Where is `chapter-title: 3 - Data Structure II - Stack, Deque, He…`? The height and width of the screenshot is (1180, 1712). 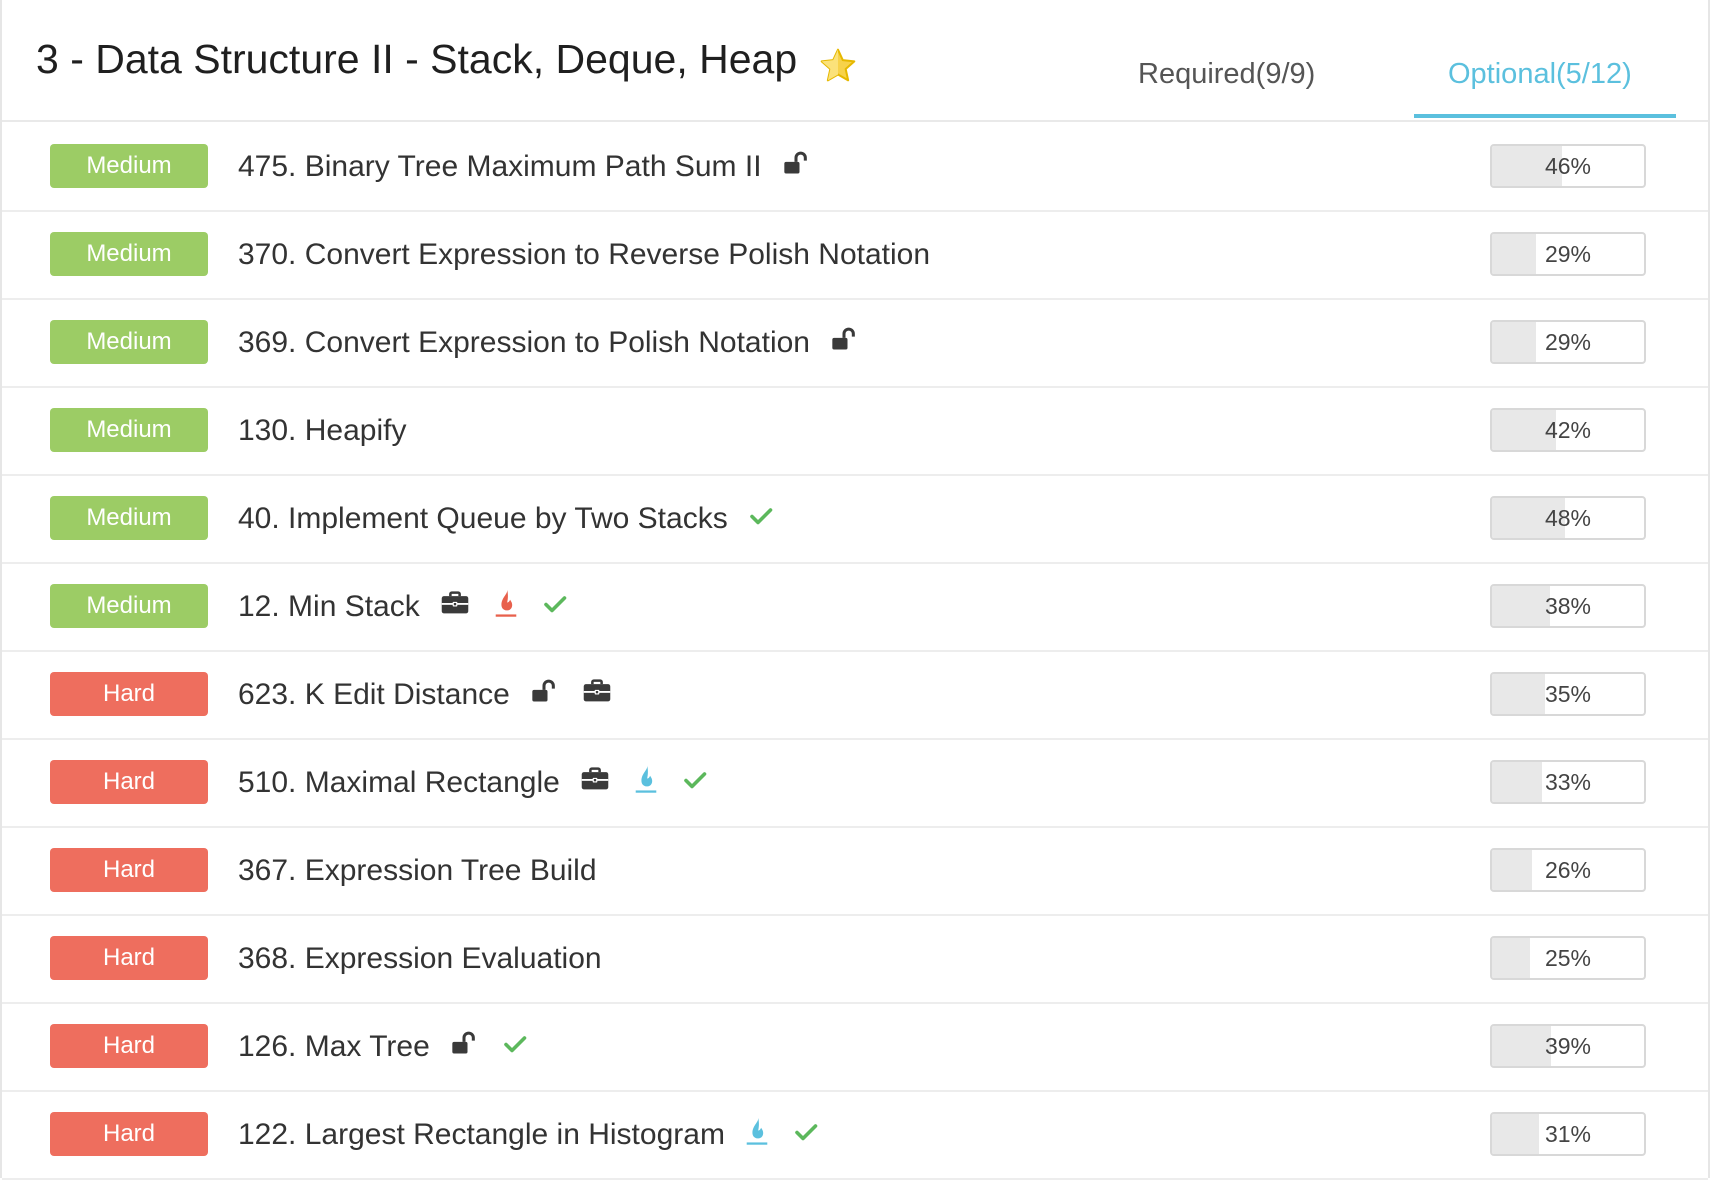
chapter-title: 3 - Data Structure II - Stack, Deque, He… is located at coordinates (417, 59).